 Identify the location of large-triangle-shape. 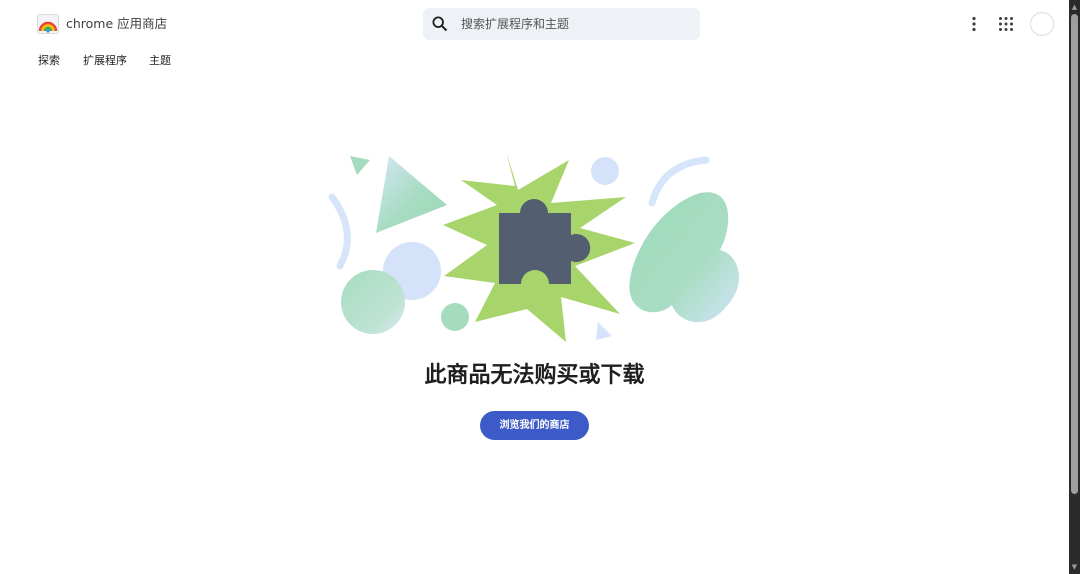
(411, 194).